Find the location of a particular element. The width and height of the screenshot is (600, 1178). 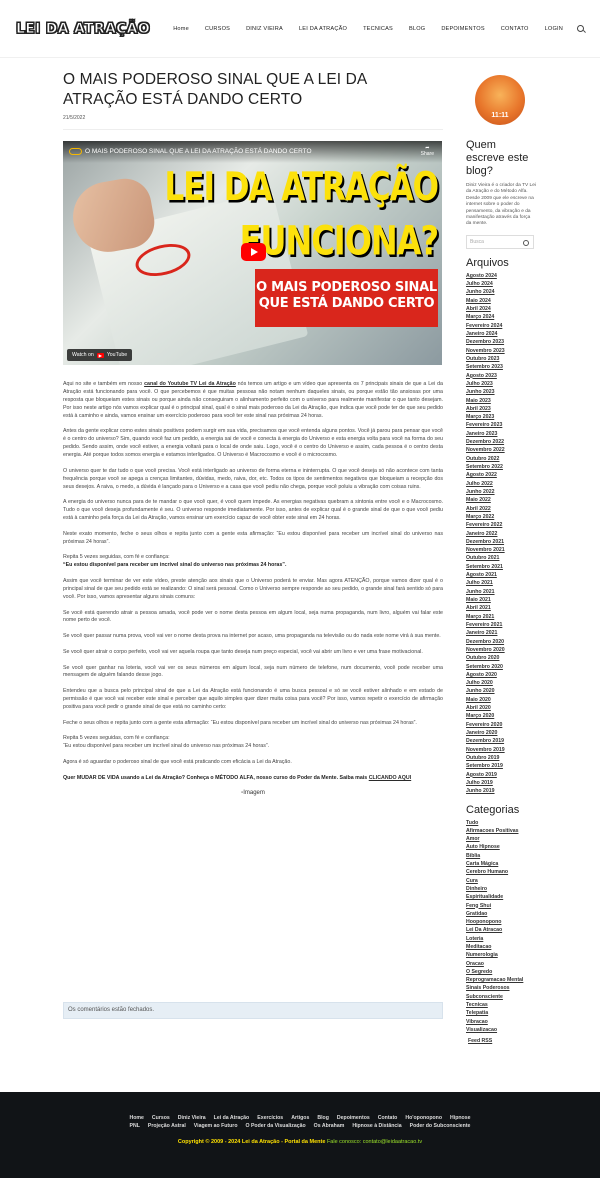

archive-link: Março 2024 is located at coordinates (501, 317).